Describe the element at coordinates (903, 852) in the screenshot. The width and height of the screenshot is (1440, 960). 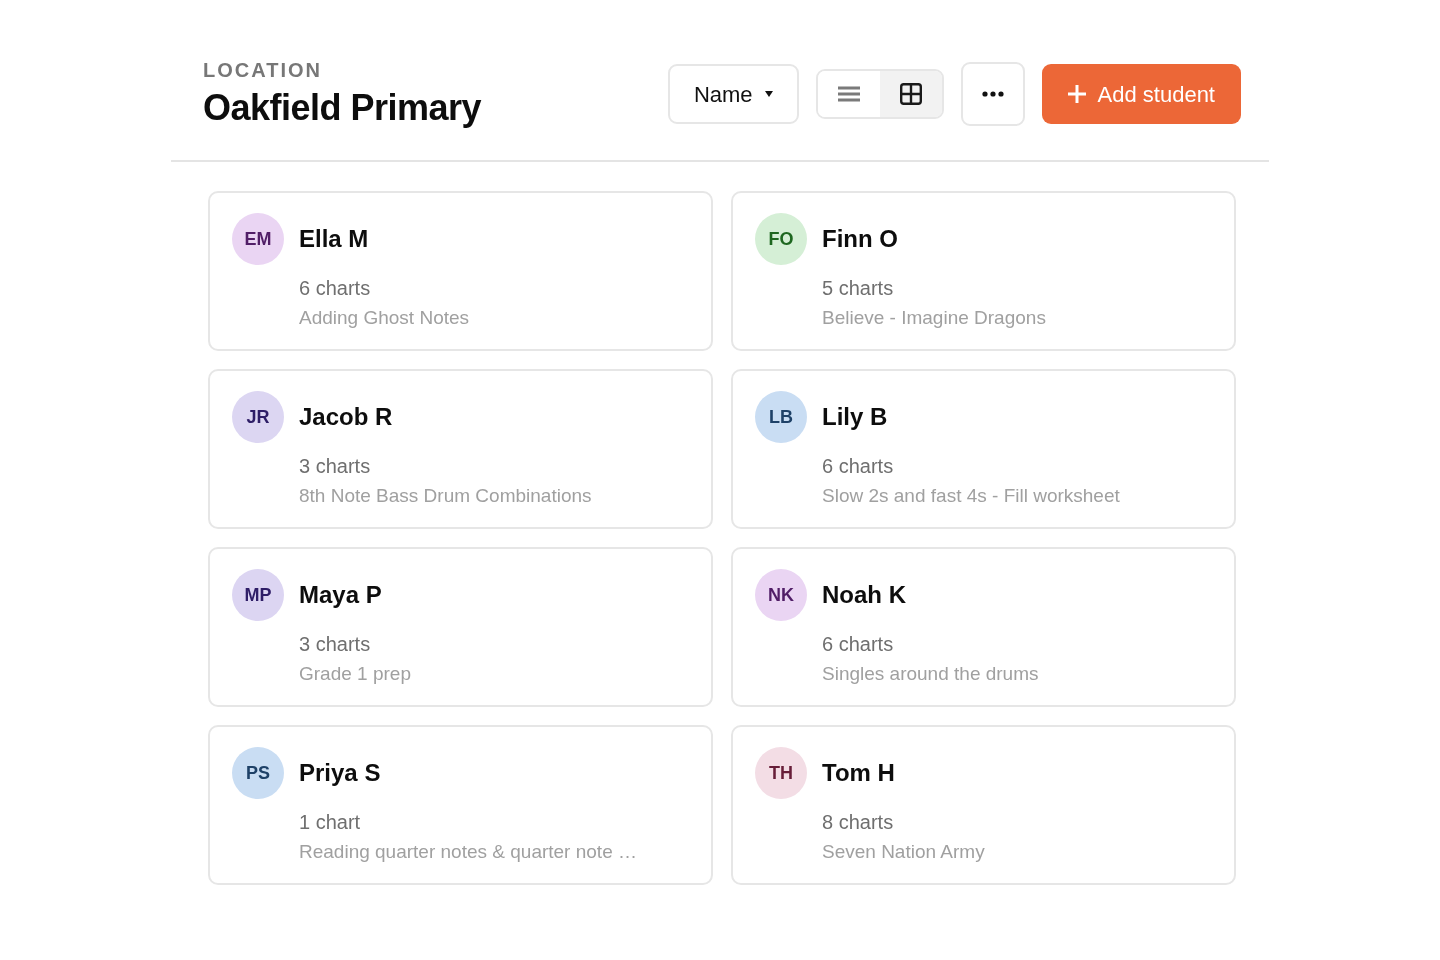
I see `latest-chart: Seven Nation Army` at that location.